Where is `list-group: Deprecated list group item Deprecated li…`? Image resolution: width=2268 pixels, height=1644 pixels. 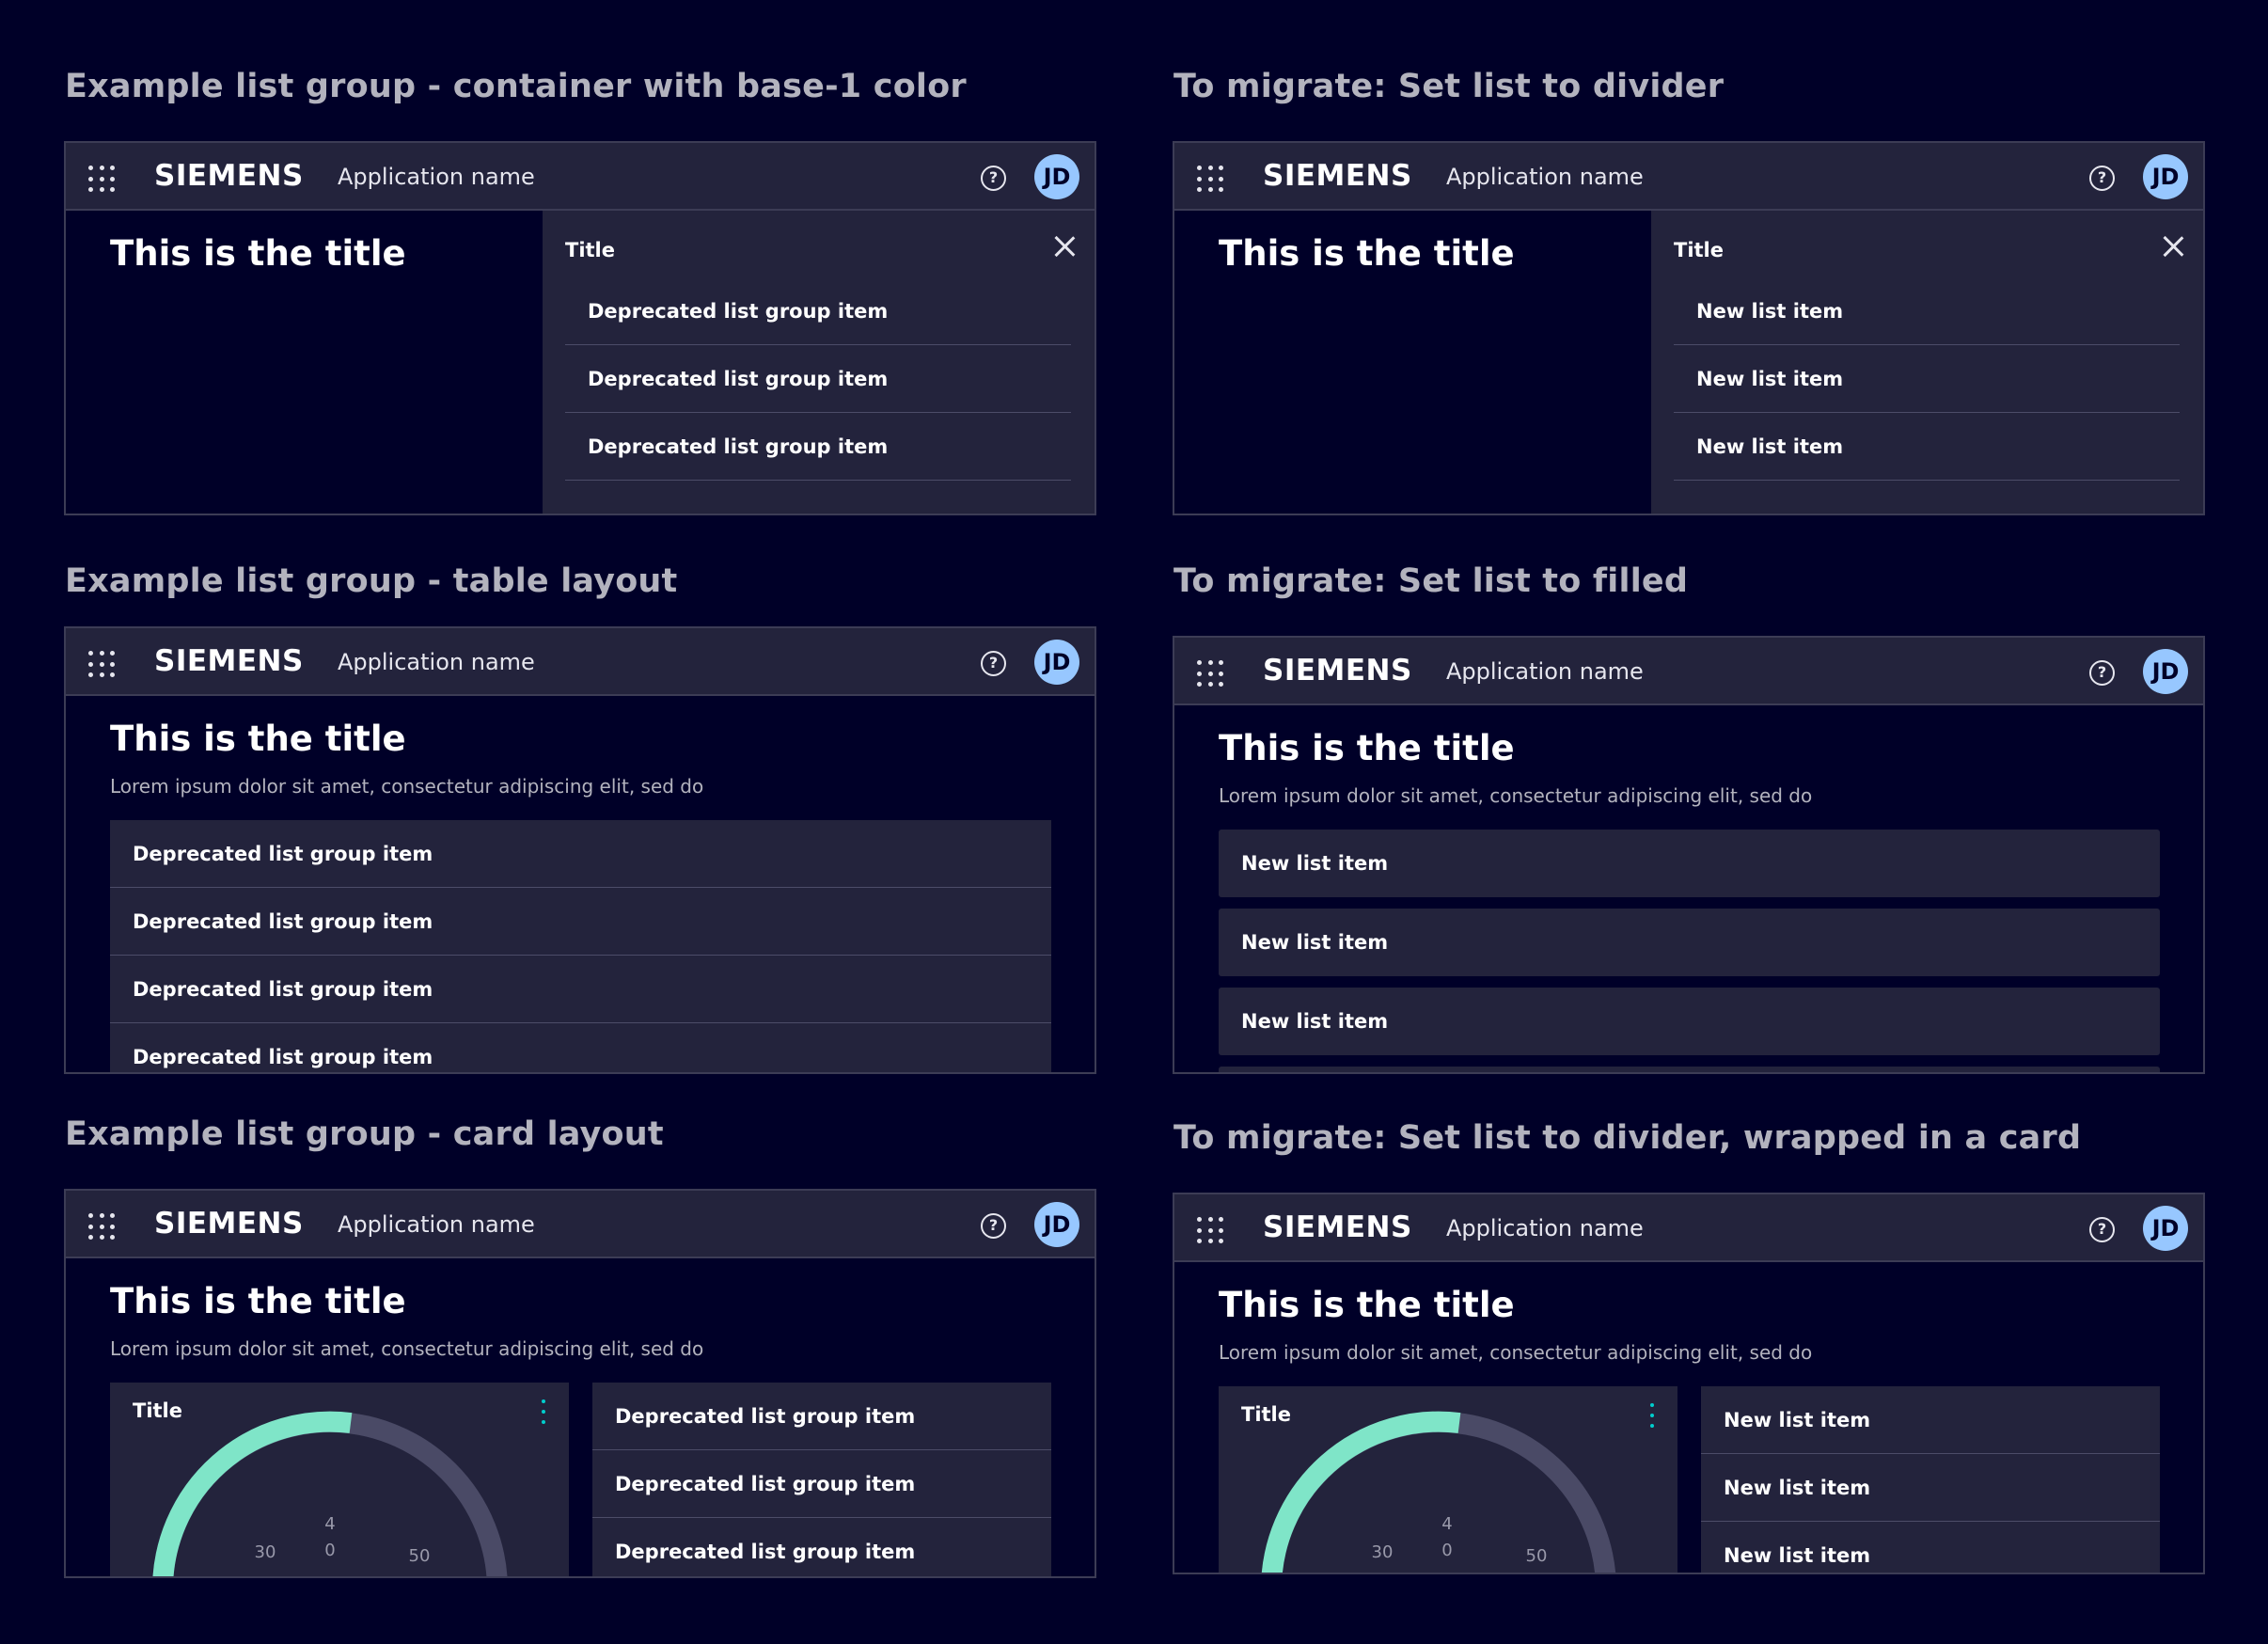
list-group: Deprecated list group item Deprecated li… is located at coordinates (818, 379).